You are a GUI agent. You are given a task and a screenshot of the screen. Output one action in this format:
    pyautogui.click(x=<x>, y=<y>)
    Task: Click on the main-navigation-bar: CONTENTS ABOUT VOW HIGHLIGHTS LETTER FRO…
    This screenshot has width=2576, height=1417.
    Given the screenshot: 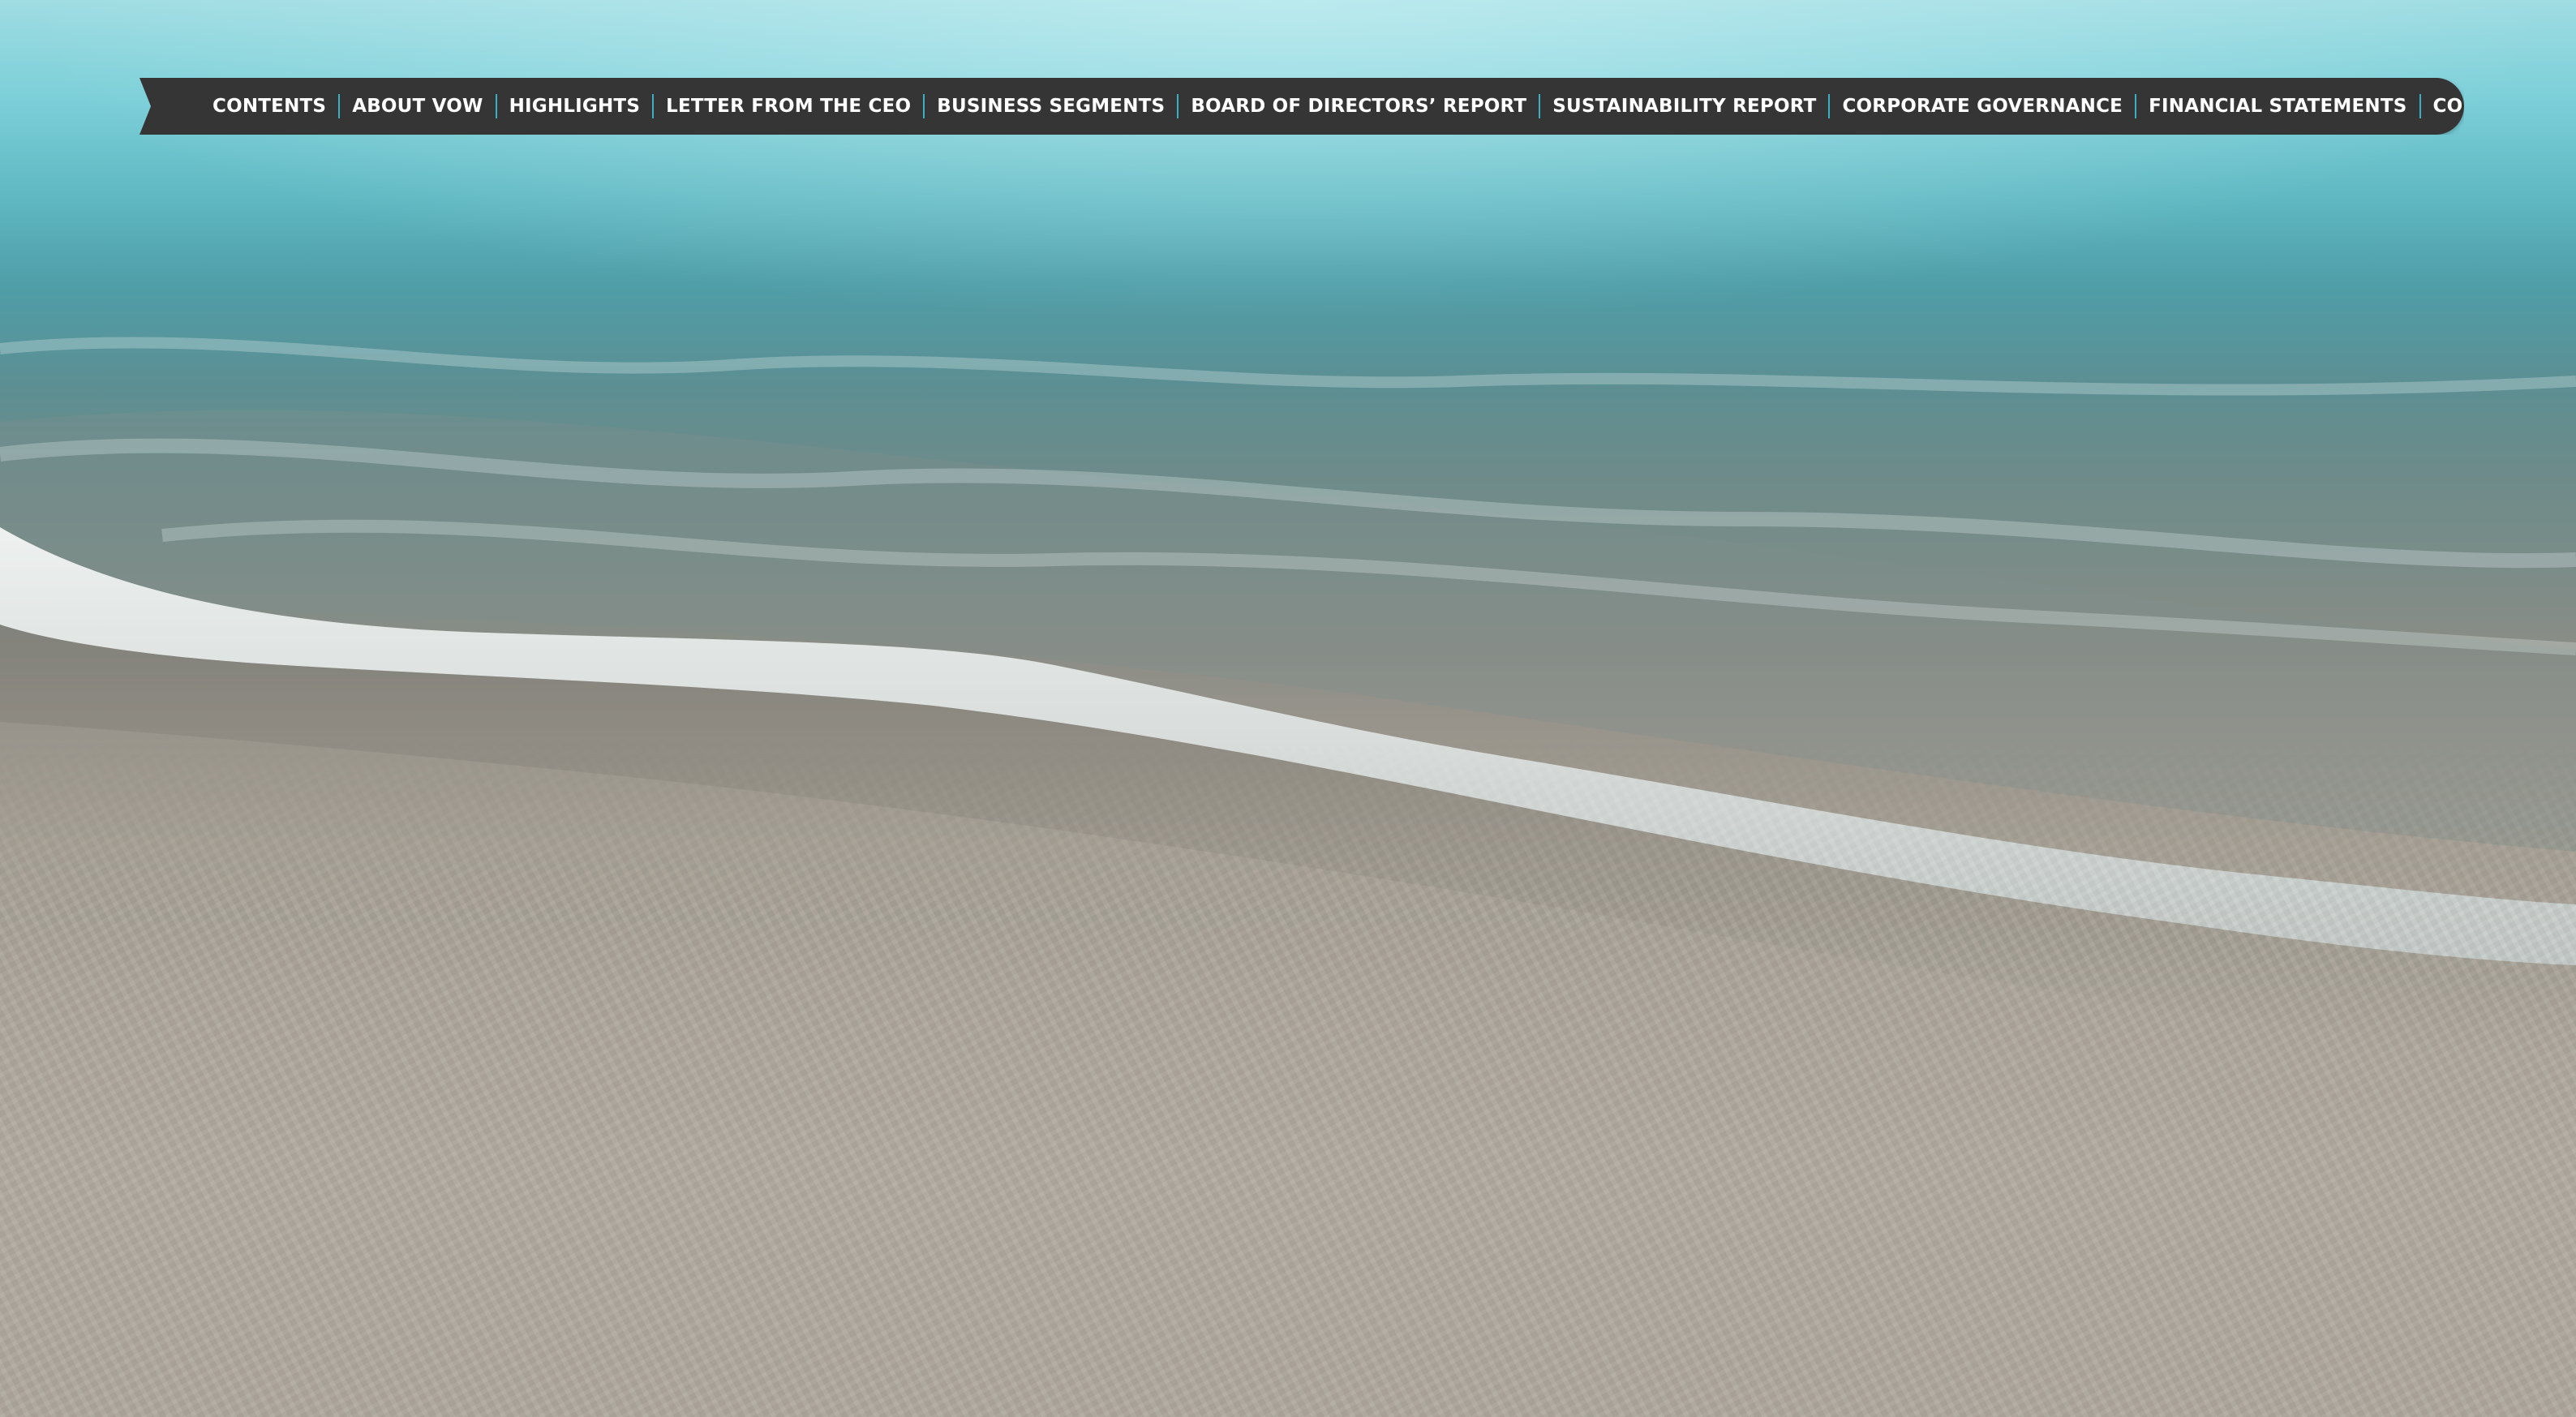 What is the action you would take?
    pyautogui.click(x=1302, y=106)
    